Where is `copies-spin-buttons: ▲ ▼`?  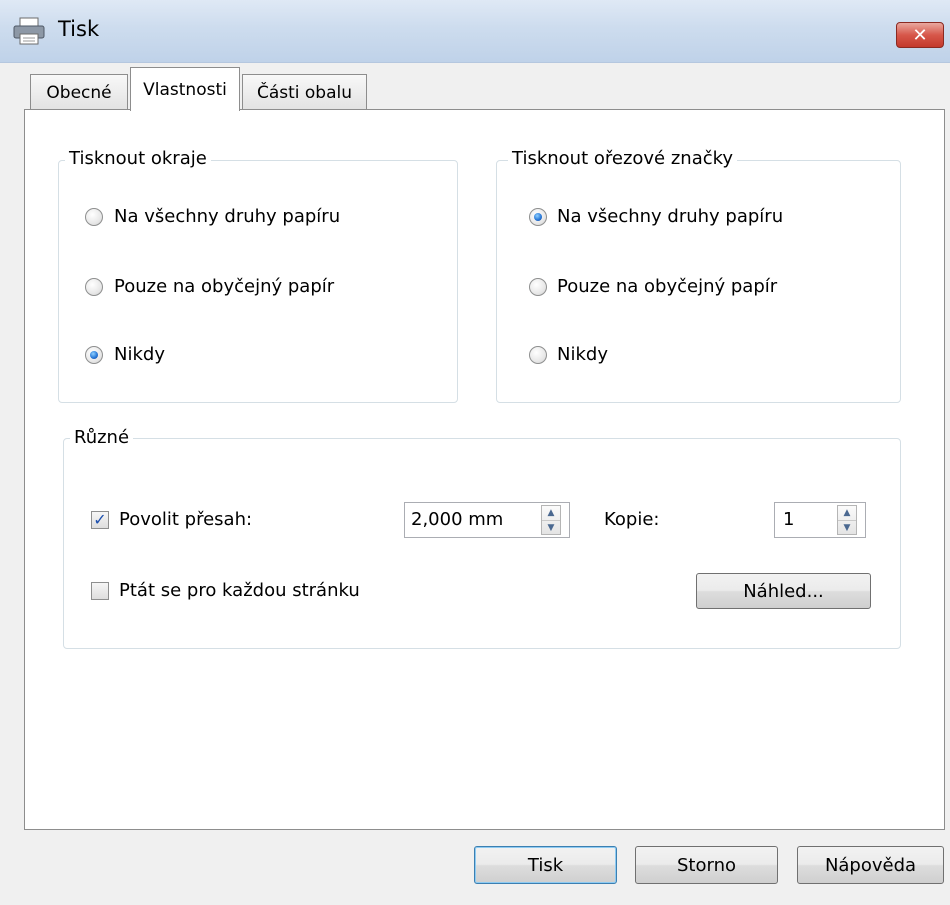 copies-spin-buttons: ▲ ▼ is located at coordinates (847, 520).